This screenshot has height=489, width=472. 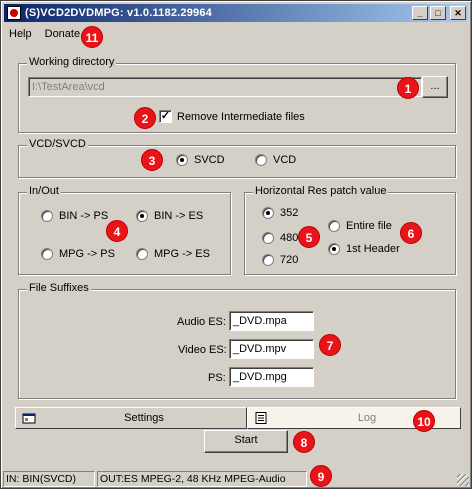 What do you see at coordinates (144, 418) in the screenshot?
I see `tab-settings-label: Settings` at bounding box center [144, 418].